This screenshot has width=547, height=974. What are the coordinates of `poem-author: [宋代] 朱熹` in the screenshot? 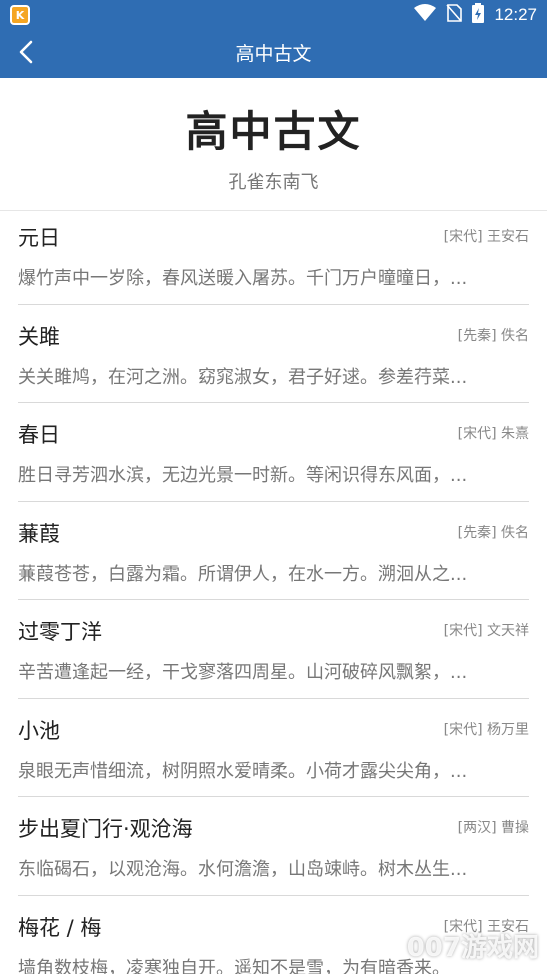 It's located at (493, 434).